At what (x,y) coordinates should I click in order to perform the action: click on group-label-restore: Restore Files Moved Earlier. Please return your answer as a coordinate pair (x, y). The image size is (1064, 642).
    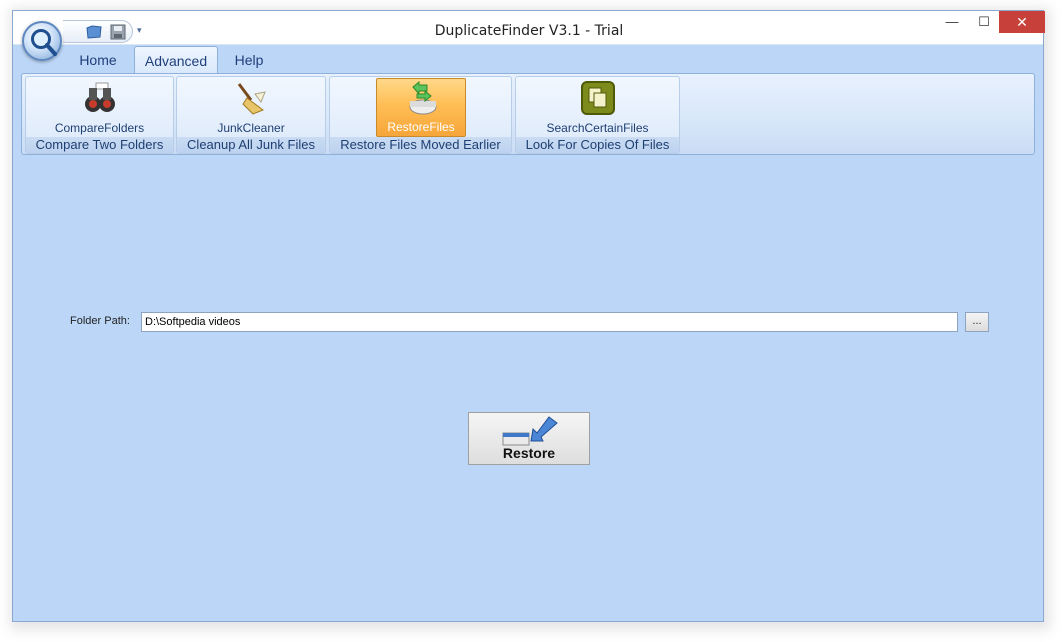
    Looking at the image, I should click on (420, 145).